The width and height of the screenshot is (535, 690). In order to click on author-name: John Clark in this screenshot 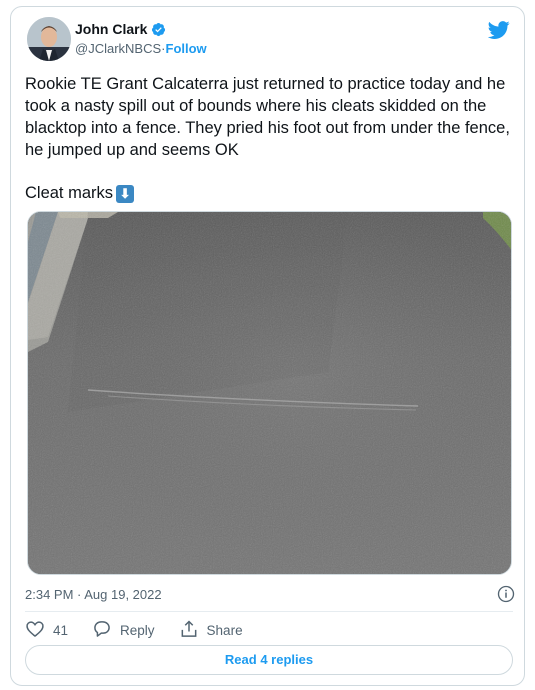, I will do `click(111, 29)`.